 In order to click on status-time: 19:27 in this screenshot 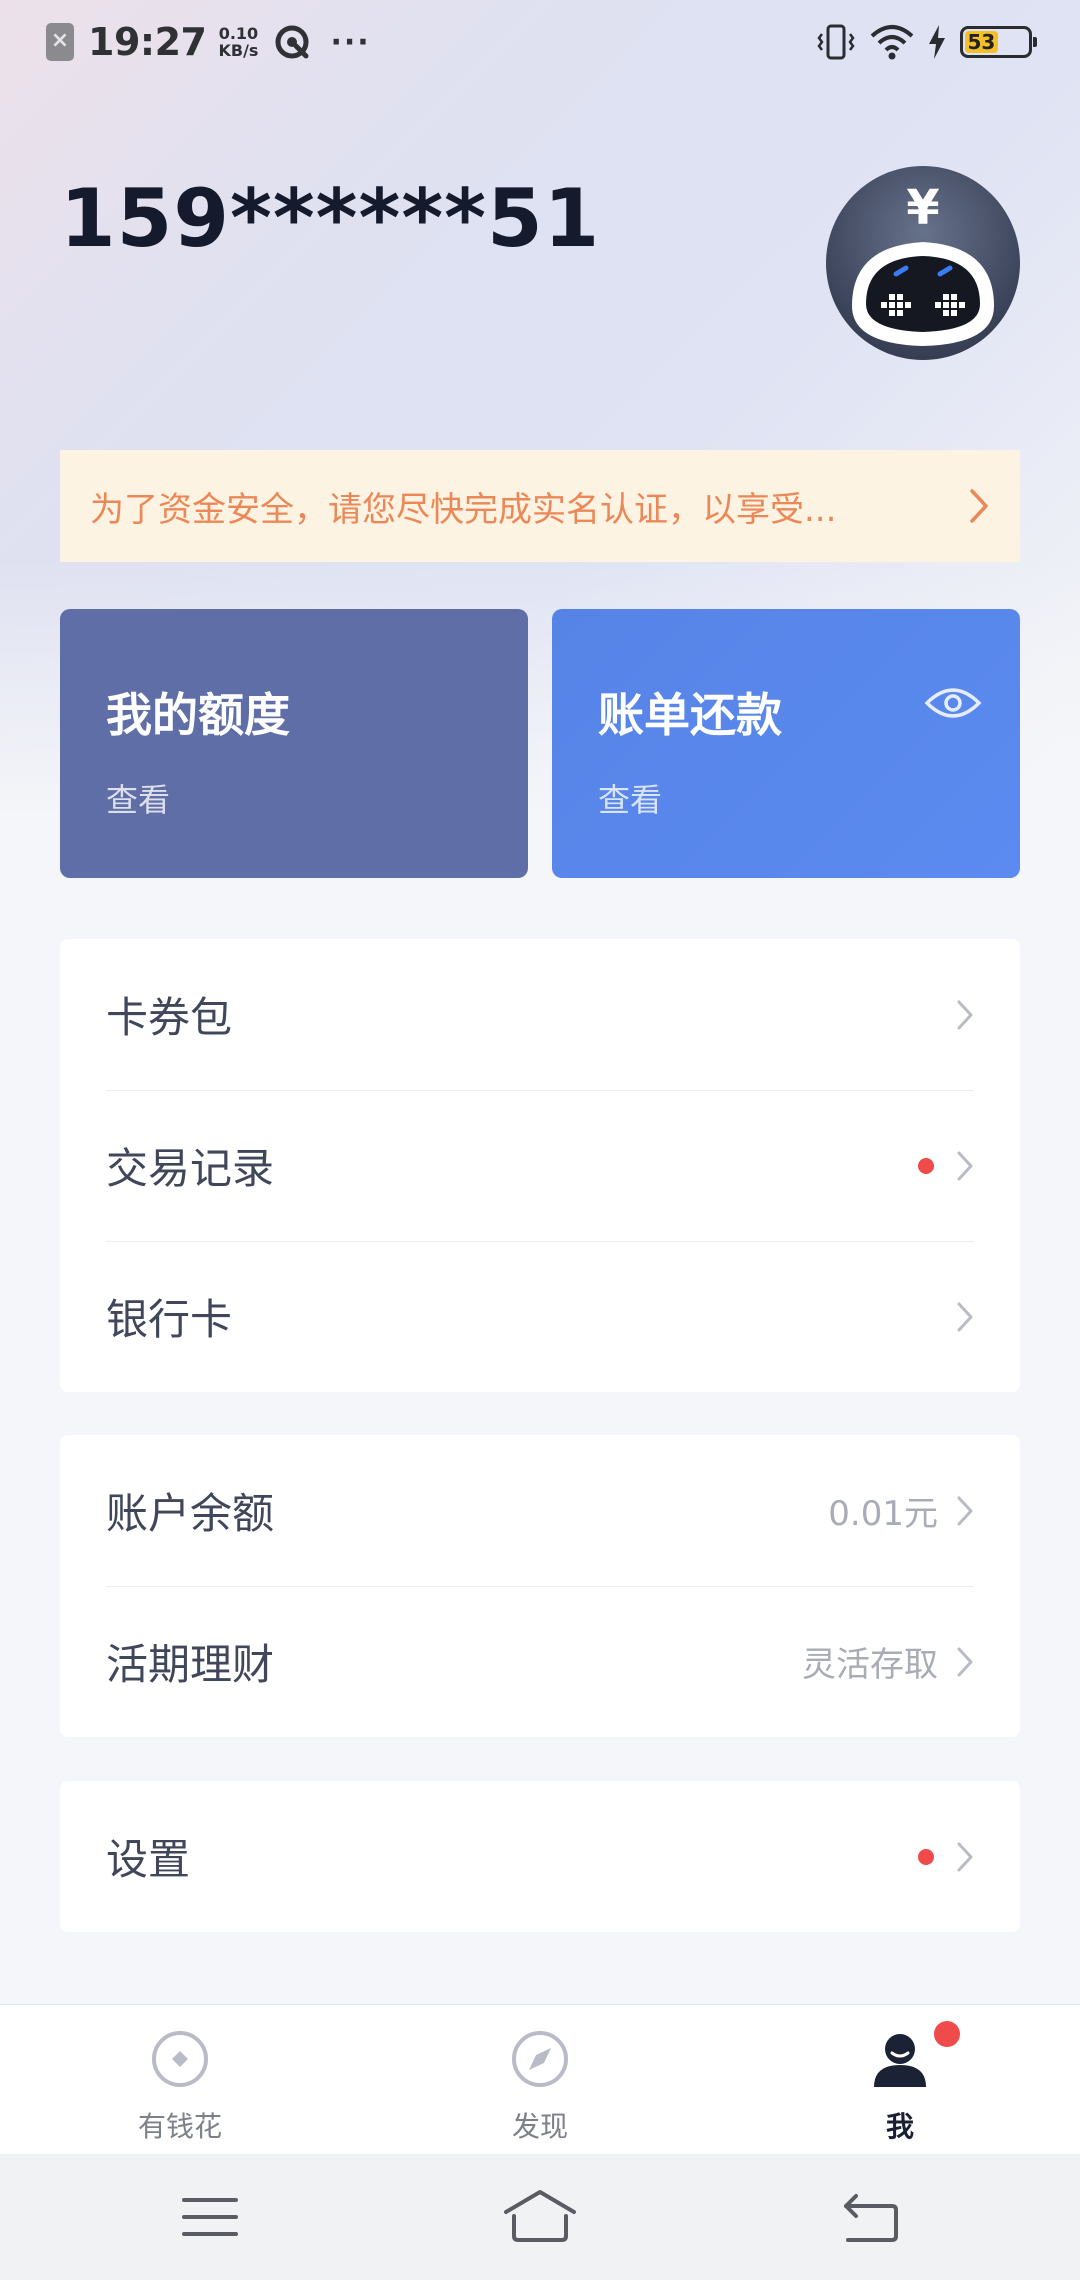, I will do `click(147, 42)`.